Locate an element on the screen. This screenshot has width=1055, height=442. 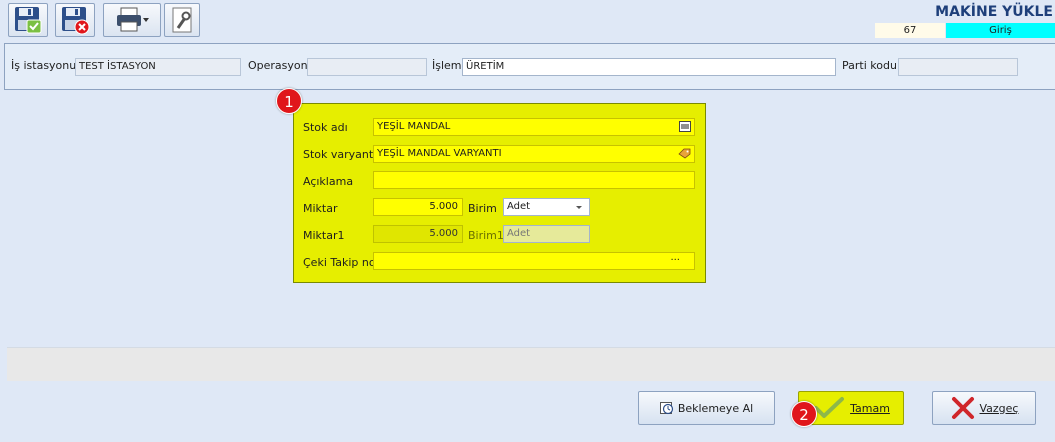
birim-value: Adet is located at coordinates (519, 206).